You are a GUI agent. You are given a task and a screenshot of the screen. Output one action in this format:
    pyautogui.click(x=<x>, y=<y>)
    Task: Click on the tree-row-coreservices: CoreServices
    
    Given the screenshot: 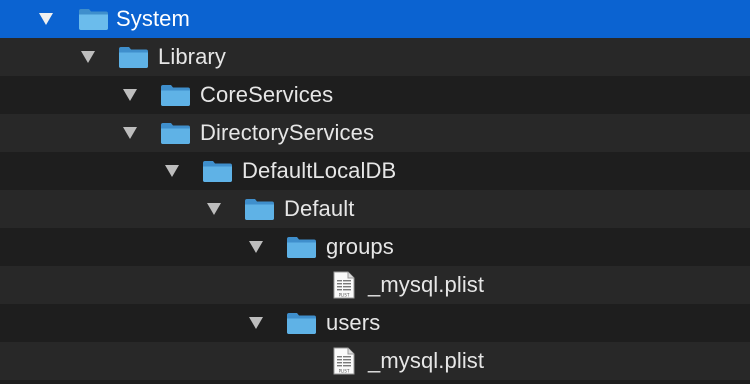 What is the action you would take?
    pyautogui.click(x=375, y=95)
    